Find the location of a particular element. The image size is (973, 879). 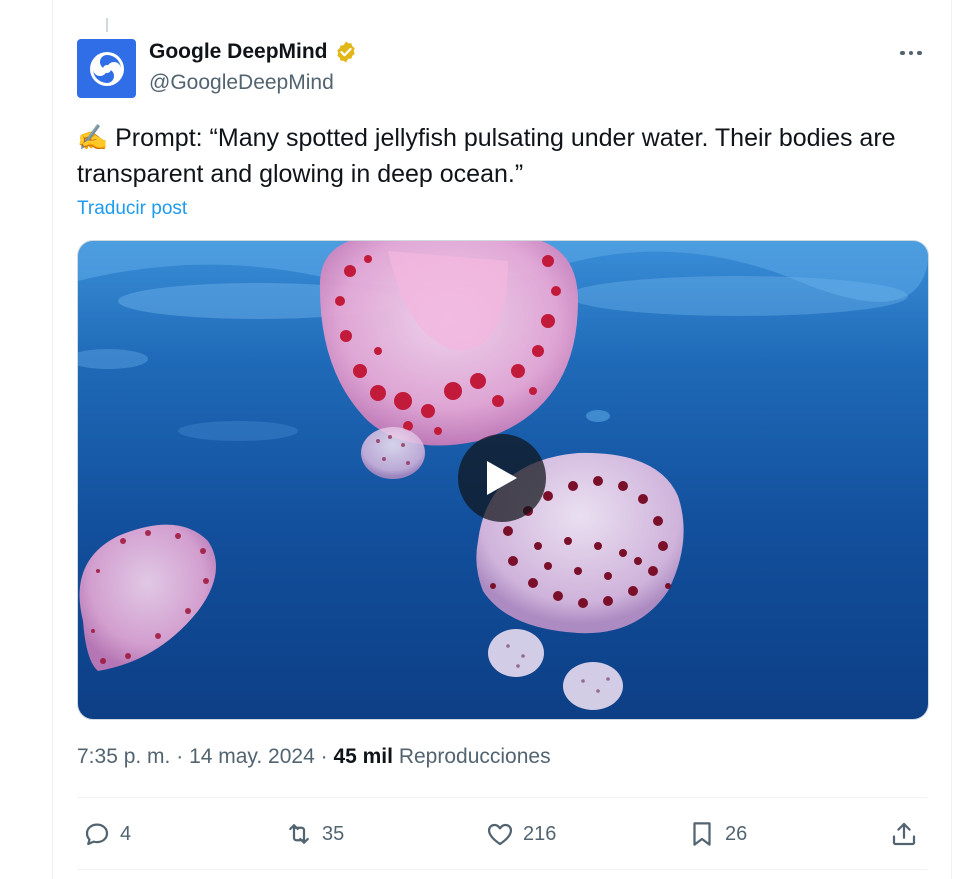

more-options-button is located at coordinates (911, 53).